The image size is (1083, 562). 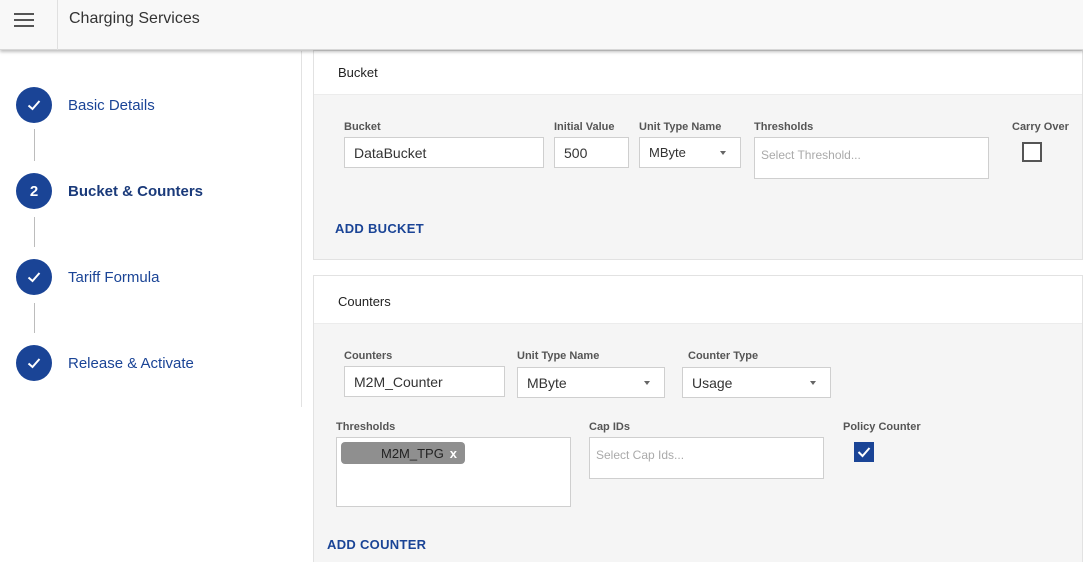 What do you see at coordinates (712, 382) in the screenshot?
I see `counter-type-value: Usage` at bounding box center [712, 382].